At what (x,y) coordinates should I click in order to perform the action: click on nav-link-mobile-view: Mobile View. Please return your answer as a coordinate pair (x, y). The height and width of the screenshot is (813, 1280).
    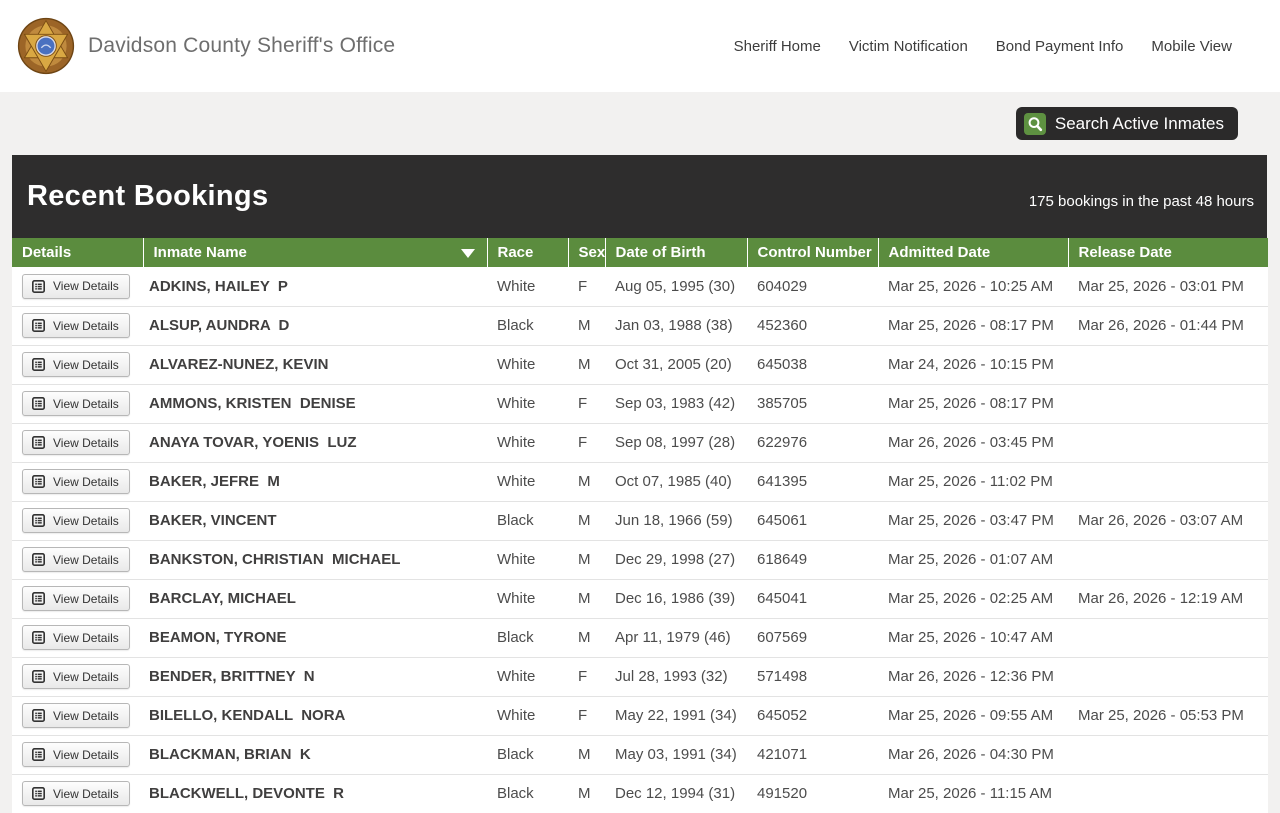
    Looking at the image, I should click on (1191, 46).